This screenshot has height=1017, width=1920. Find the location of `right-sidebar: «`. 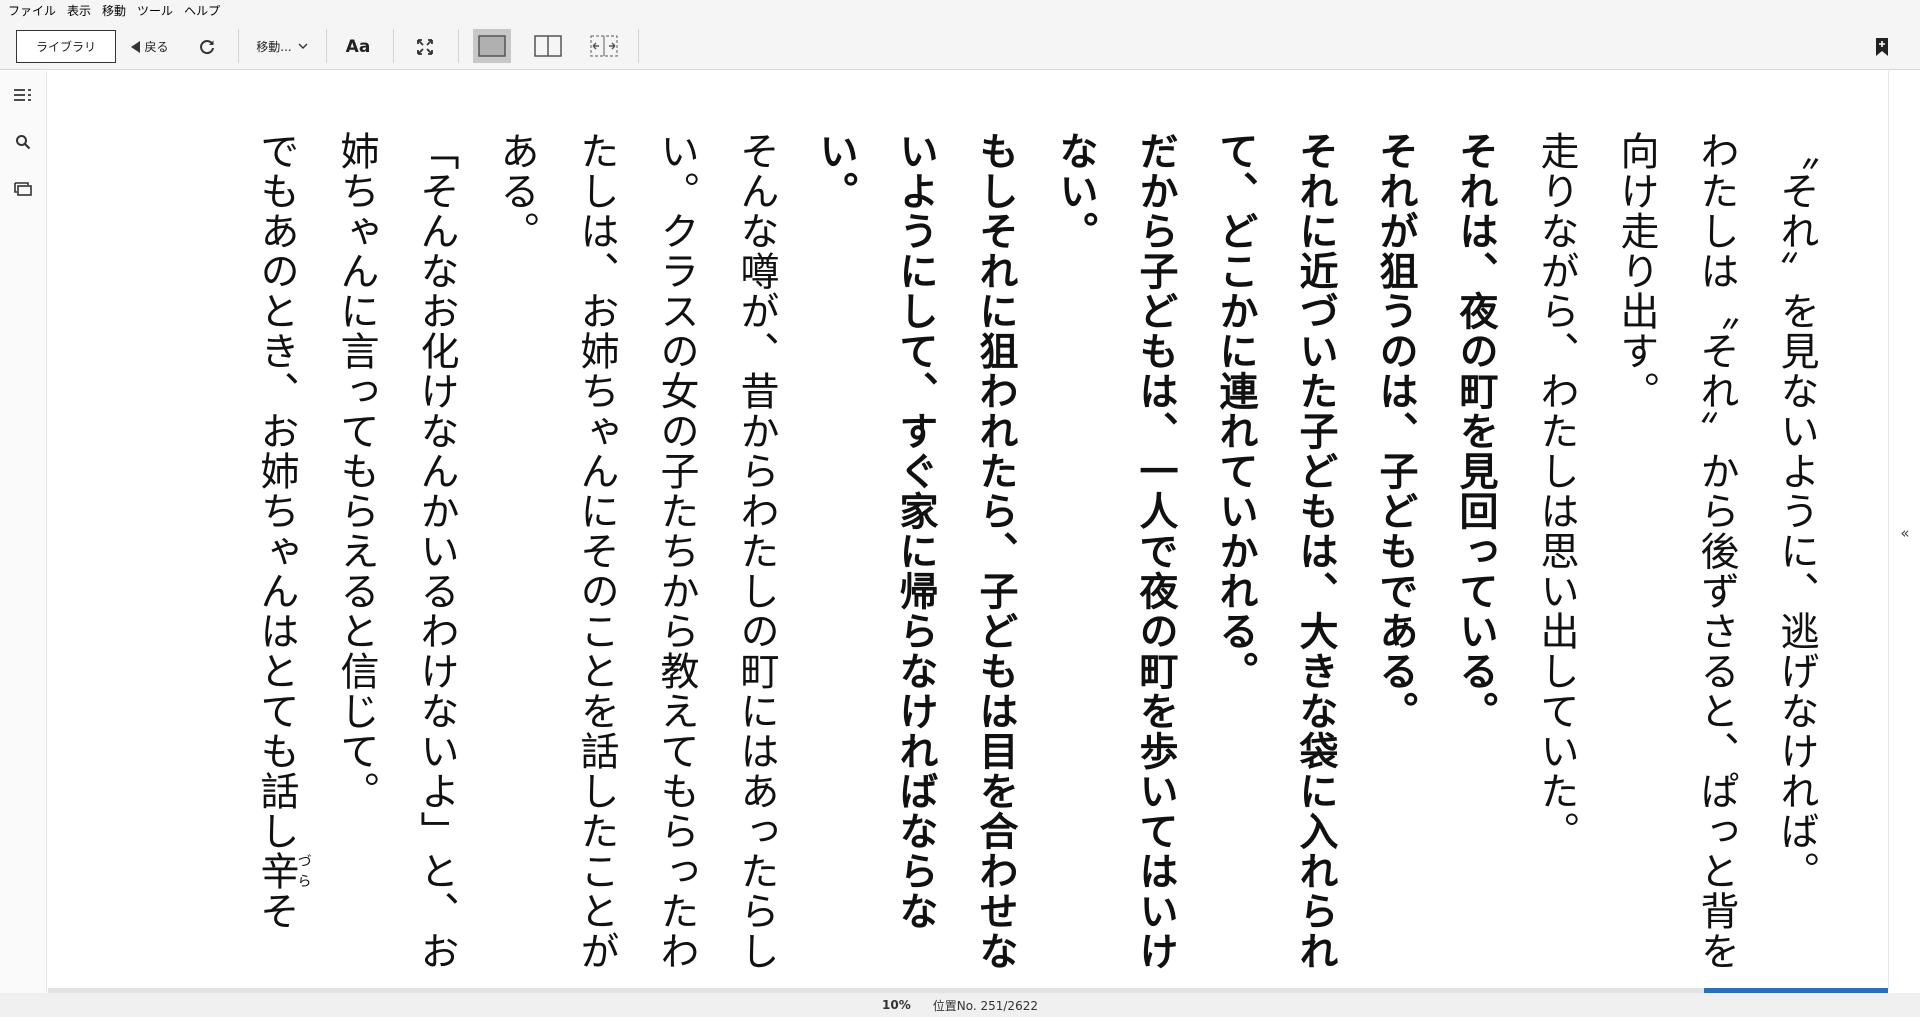

right-sidebar: « is located at coordinates (1904, 530).